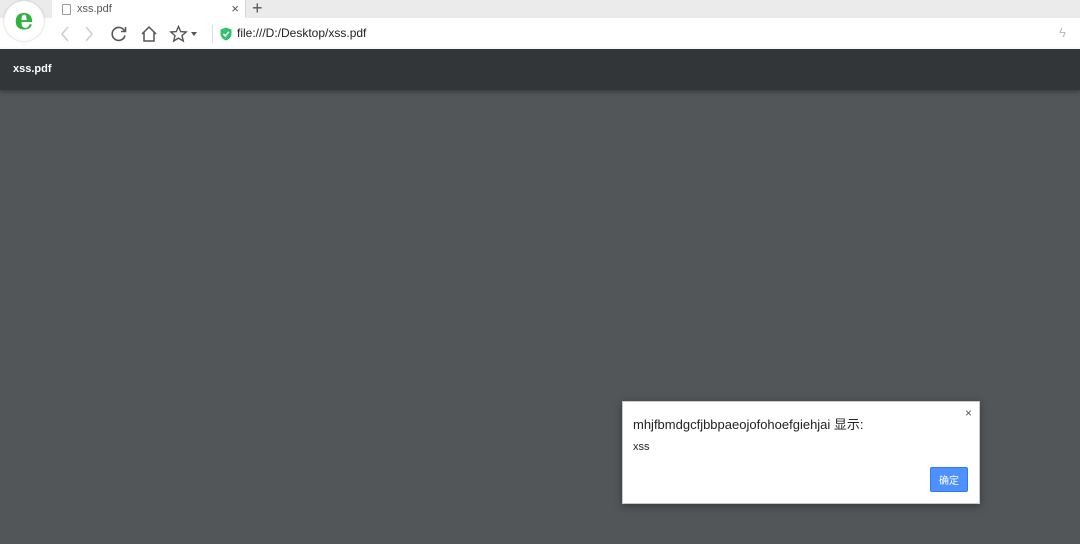 The height and width of the screenshot is (544, 1080). Describe the element at coordinates (968, 413) in the screenshot. I see `close-icon: ×` at that location.